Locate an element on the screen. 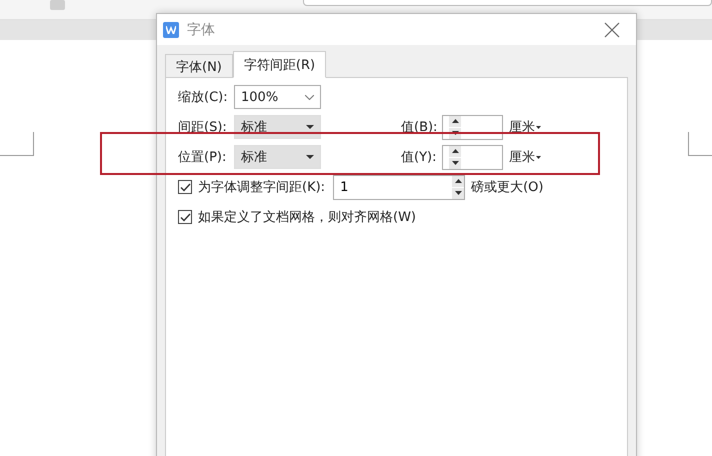  scale-combo: 100% is located at coordinates (277, 97).